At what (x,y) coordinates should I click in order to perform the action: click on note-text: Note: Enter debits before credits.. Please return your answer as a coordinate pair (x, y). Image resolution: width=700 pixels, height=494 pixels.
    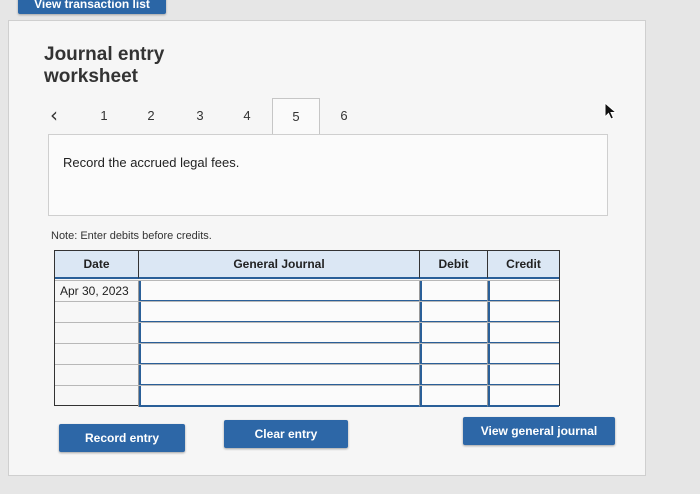
    Looking at the image, I should click on (131, 236).